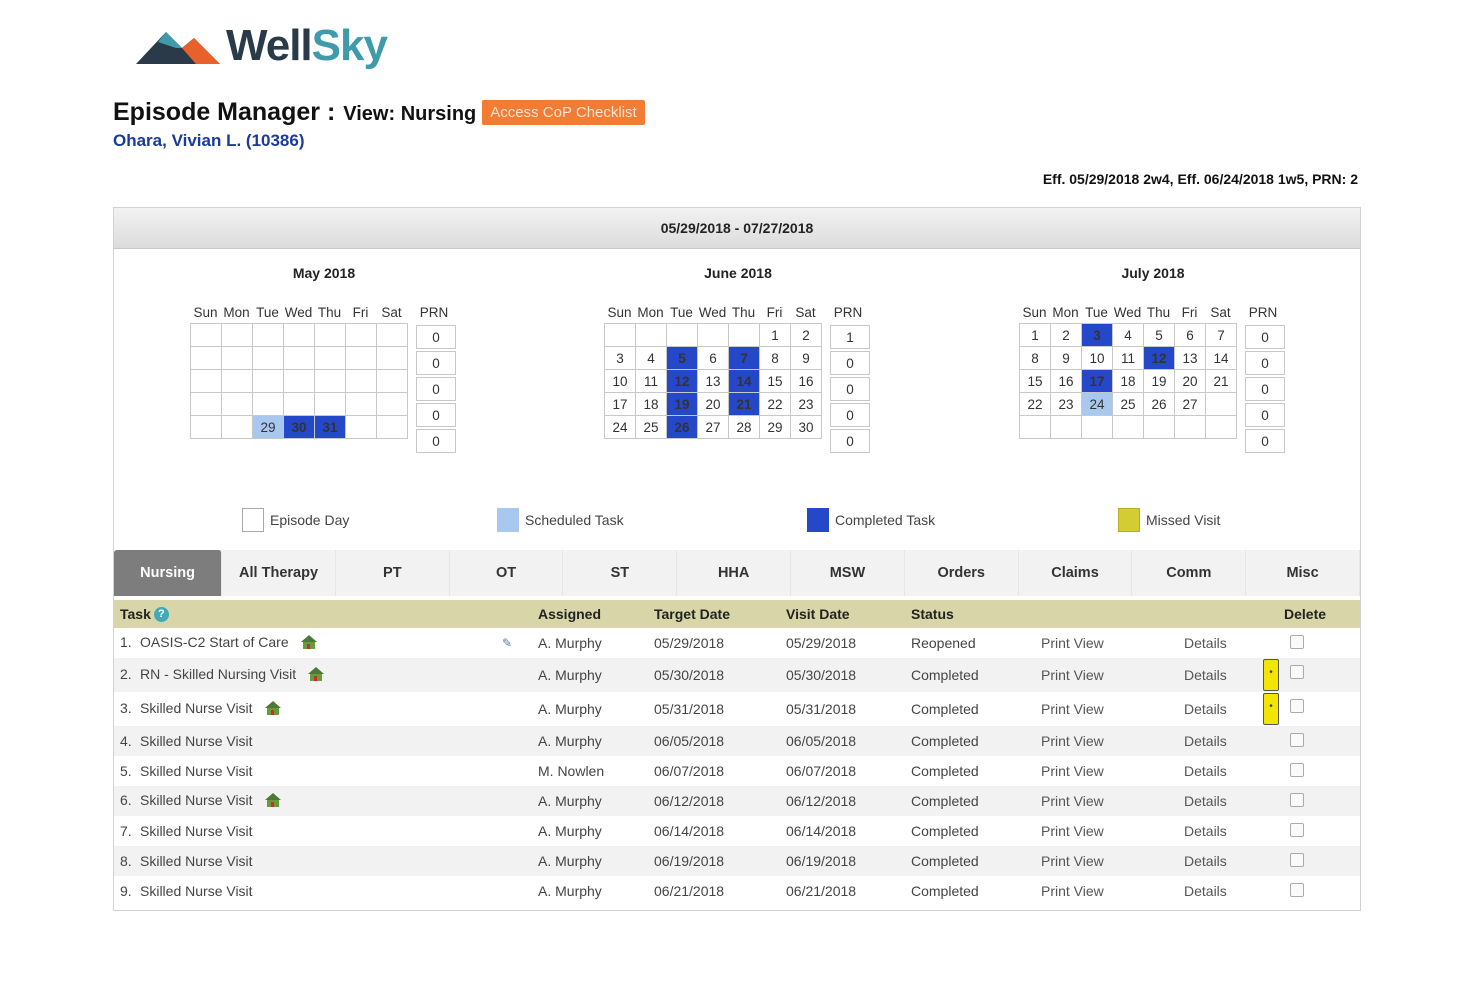  I want to click on tab-st: ST, so click(620, 573).